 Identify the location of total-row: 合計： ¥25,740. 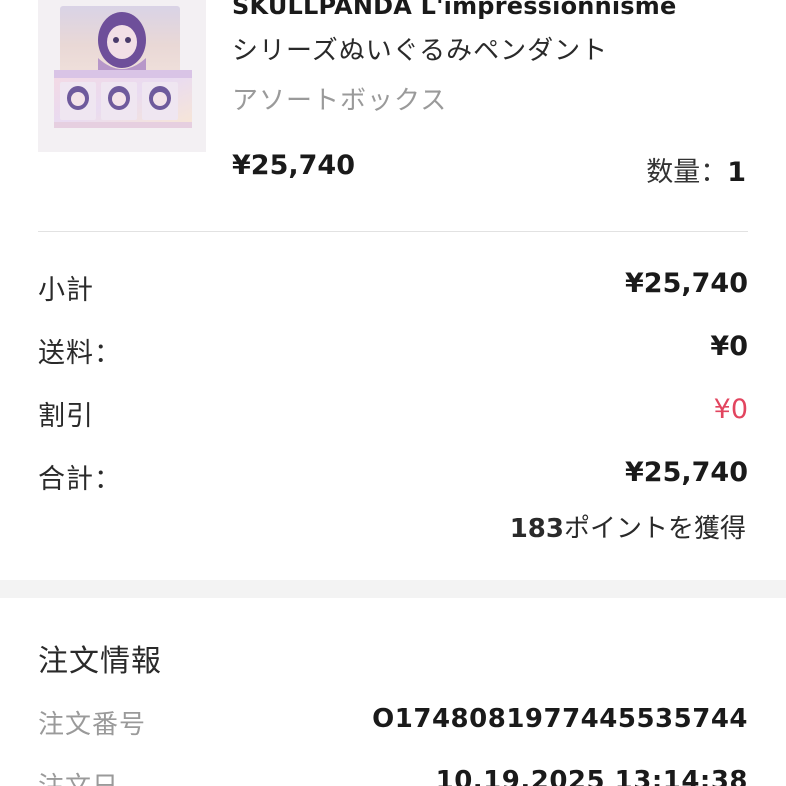
(393, 477).